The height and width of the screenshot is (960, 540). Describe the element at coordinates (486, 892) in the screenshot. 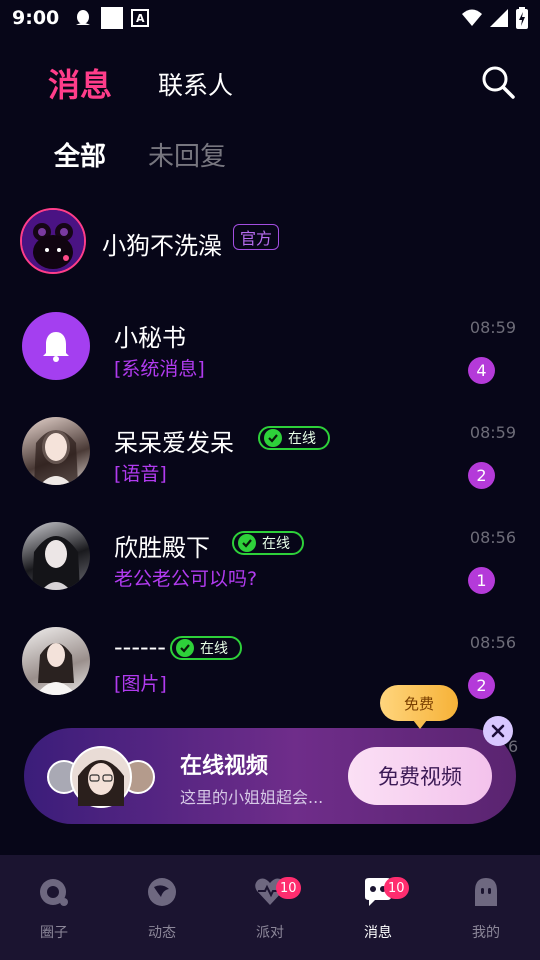

I see `profile-icon` at that location.